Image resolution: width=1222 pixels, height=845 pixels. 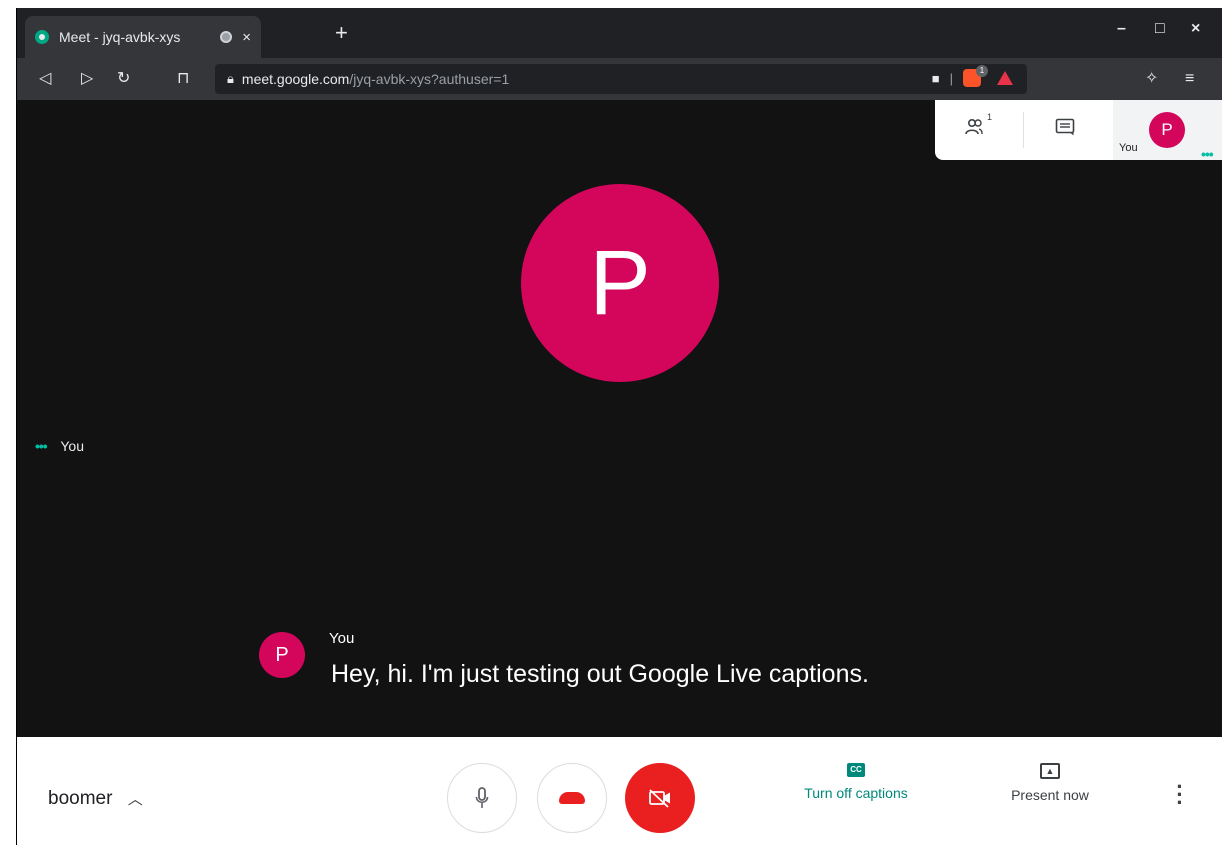 I want to click on chat-icon, so click(x=1065, y=129).